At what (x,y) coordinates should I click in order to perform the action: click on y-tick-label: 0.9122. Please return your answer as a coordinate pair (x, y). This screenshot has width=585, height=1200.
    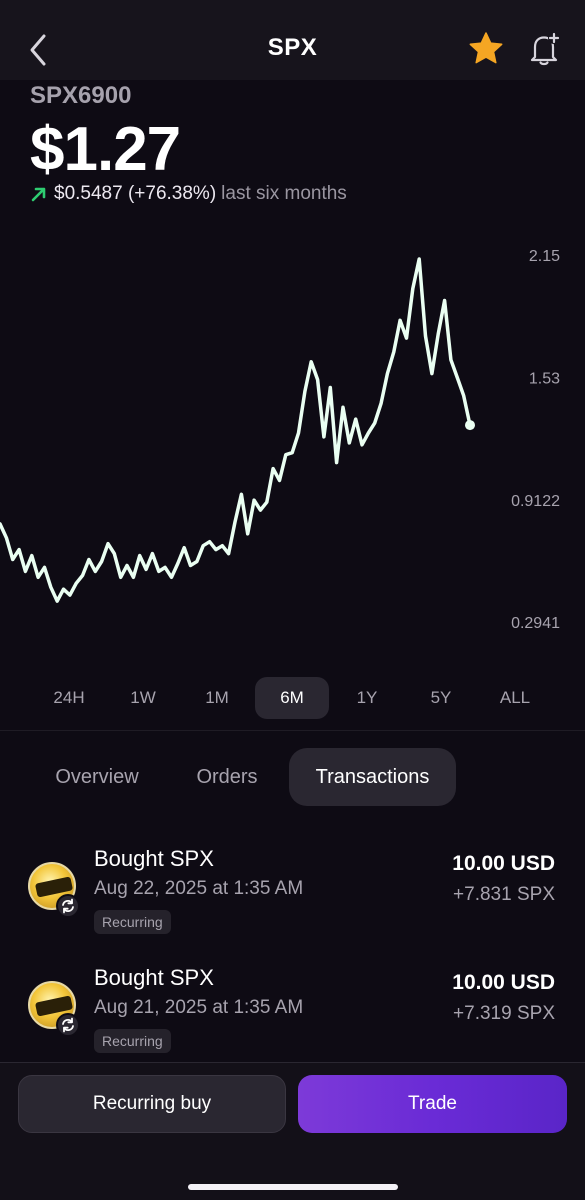
    Looking at the image, I should click on (535, 501).